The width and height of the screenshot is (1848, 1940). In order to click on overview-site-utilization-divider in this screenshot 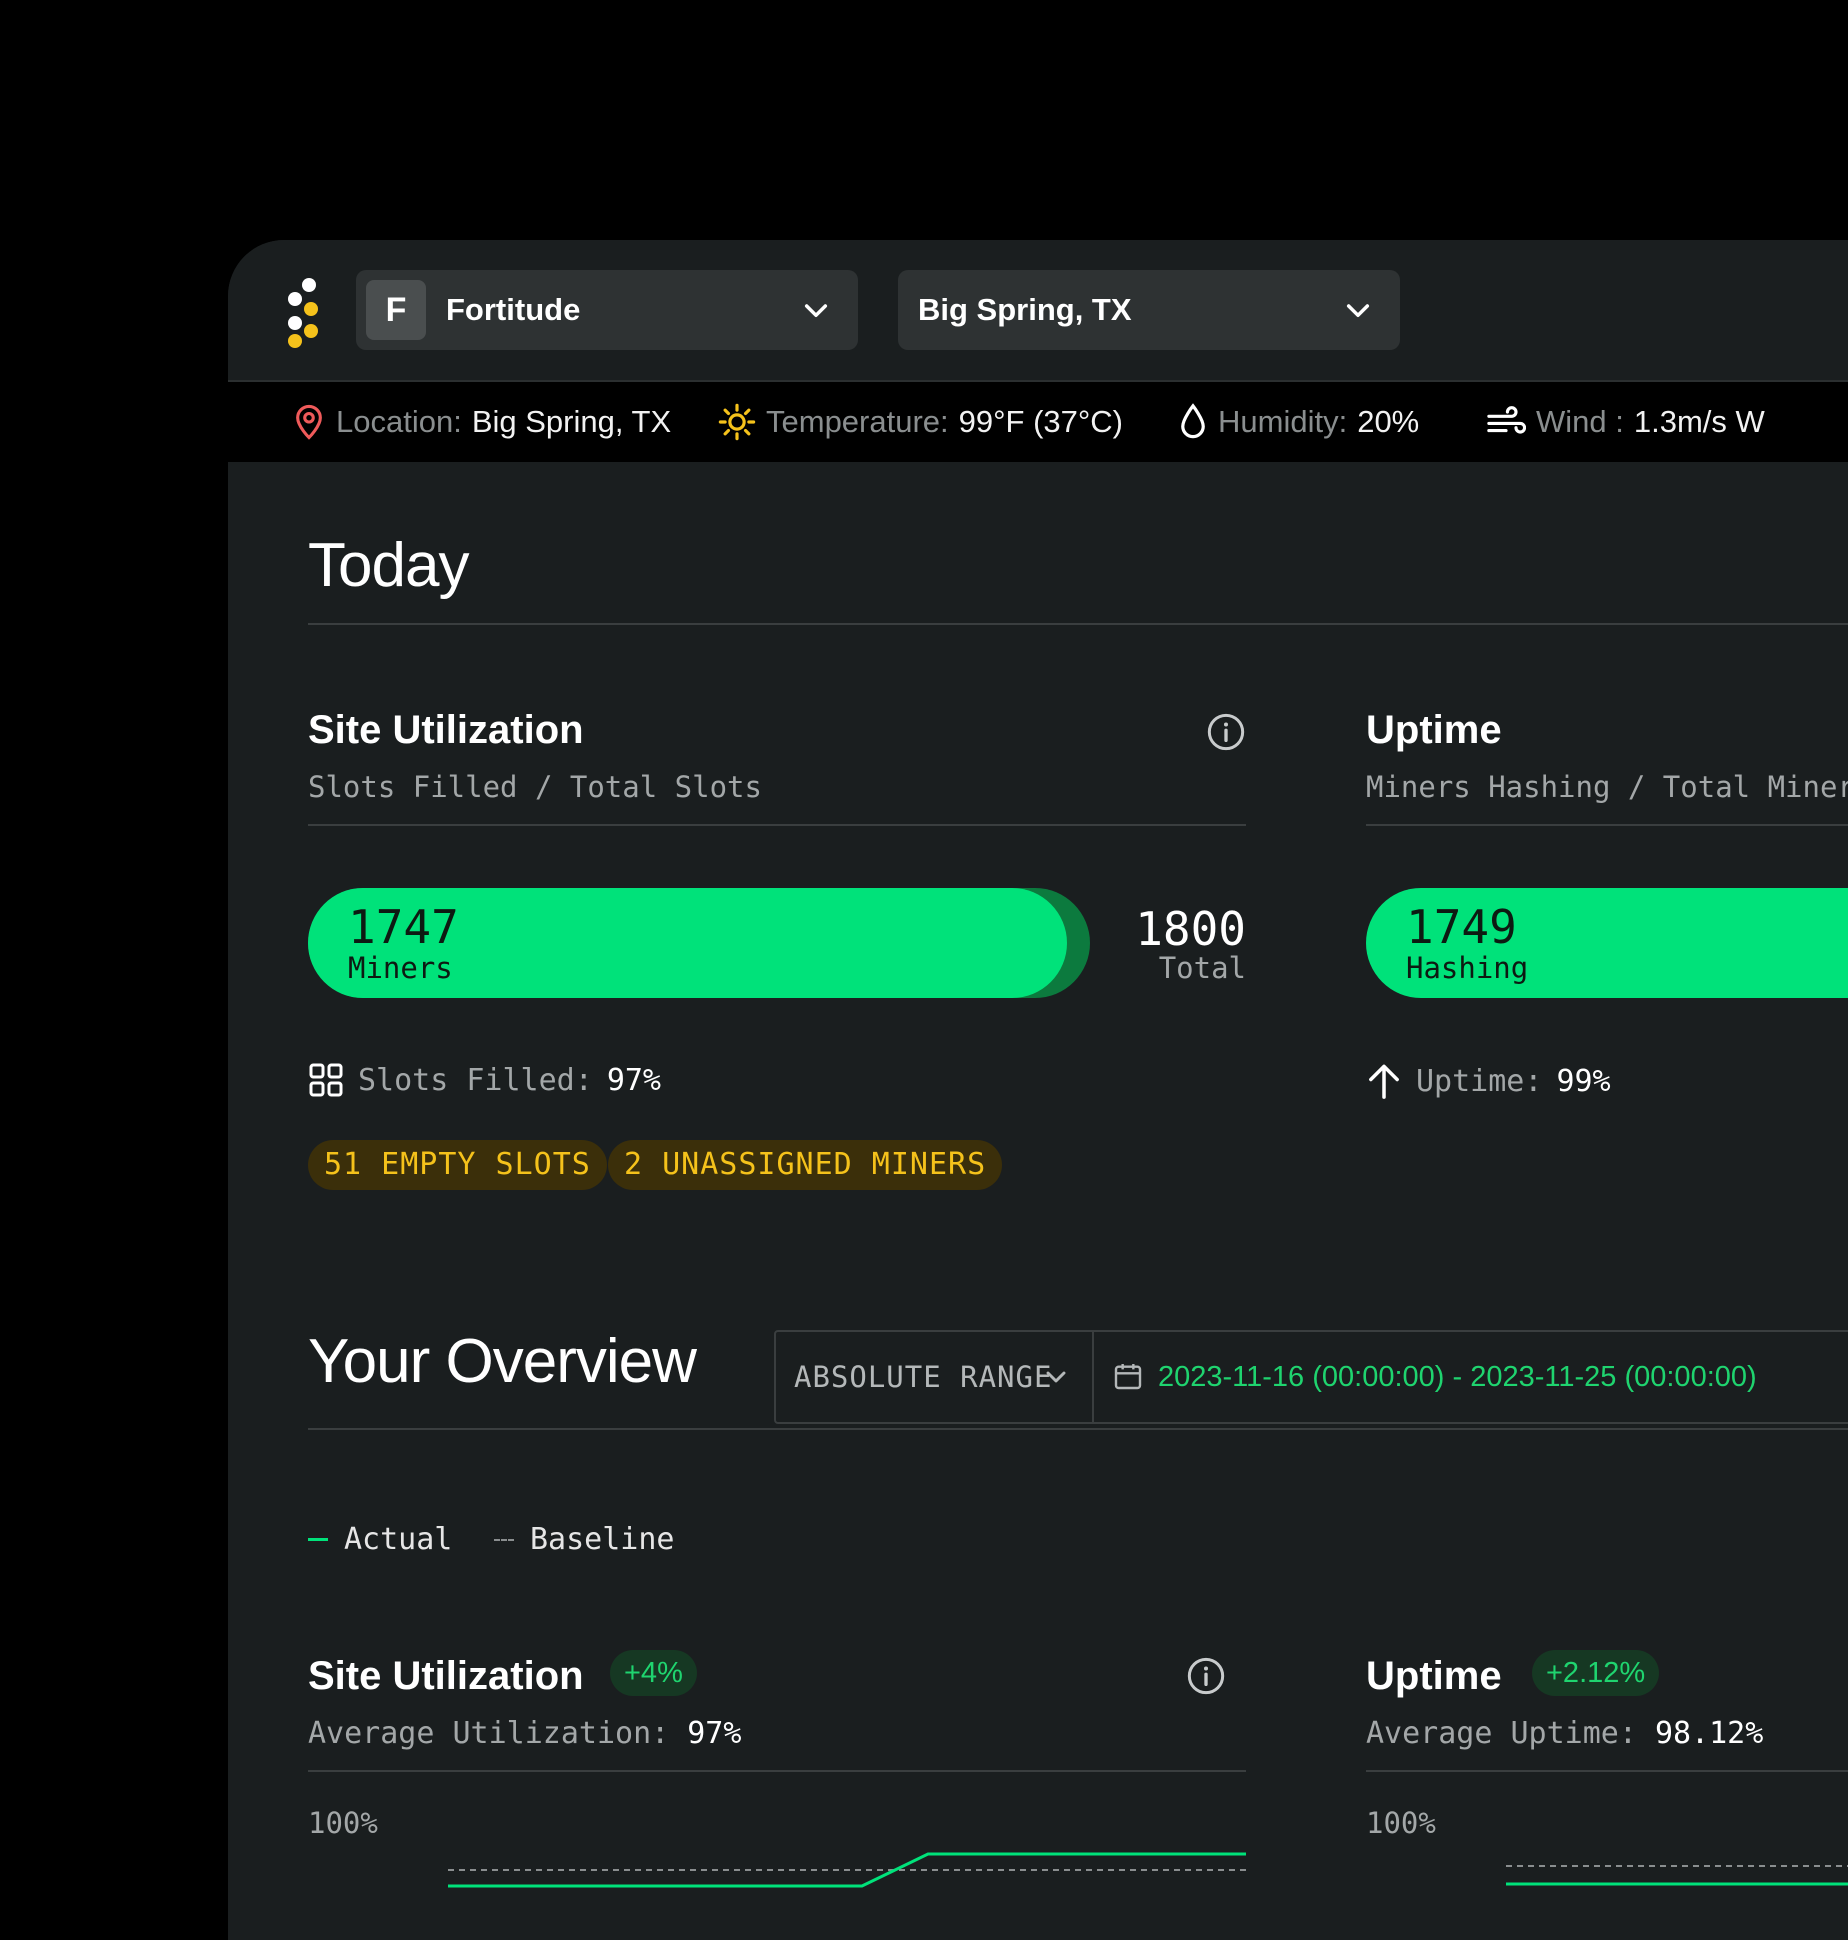, I will do `click(777, 1771)`.